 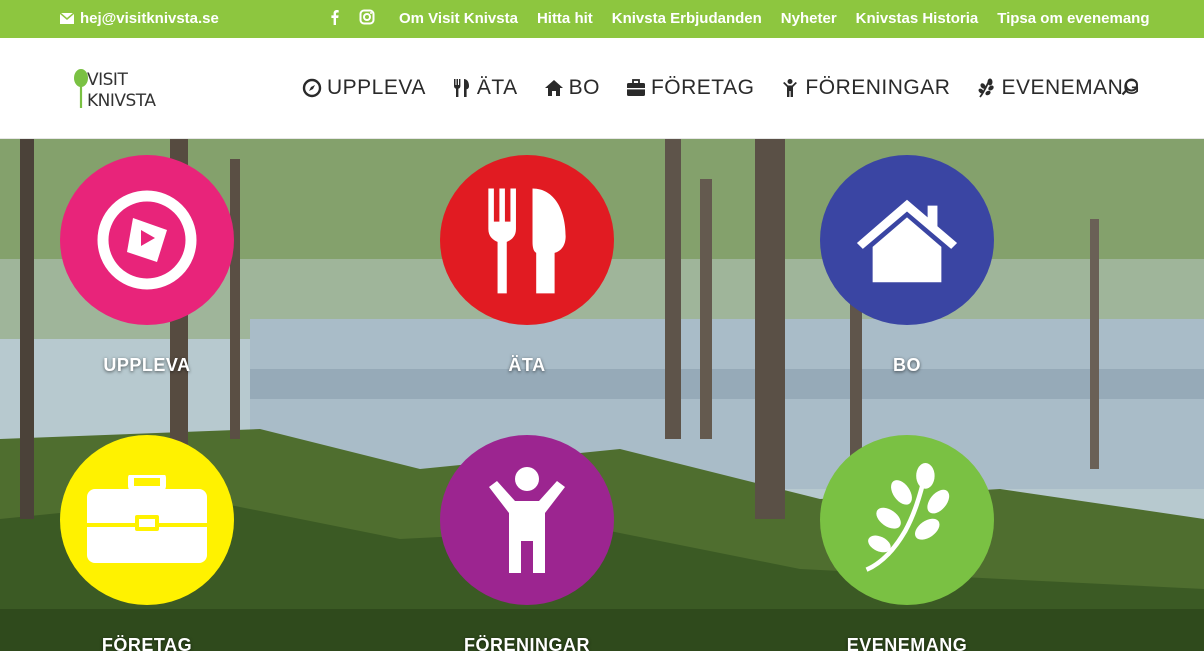 I want to click on email-text: hej@visitknivsta.se, so click(x=149, y=18).